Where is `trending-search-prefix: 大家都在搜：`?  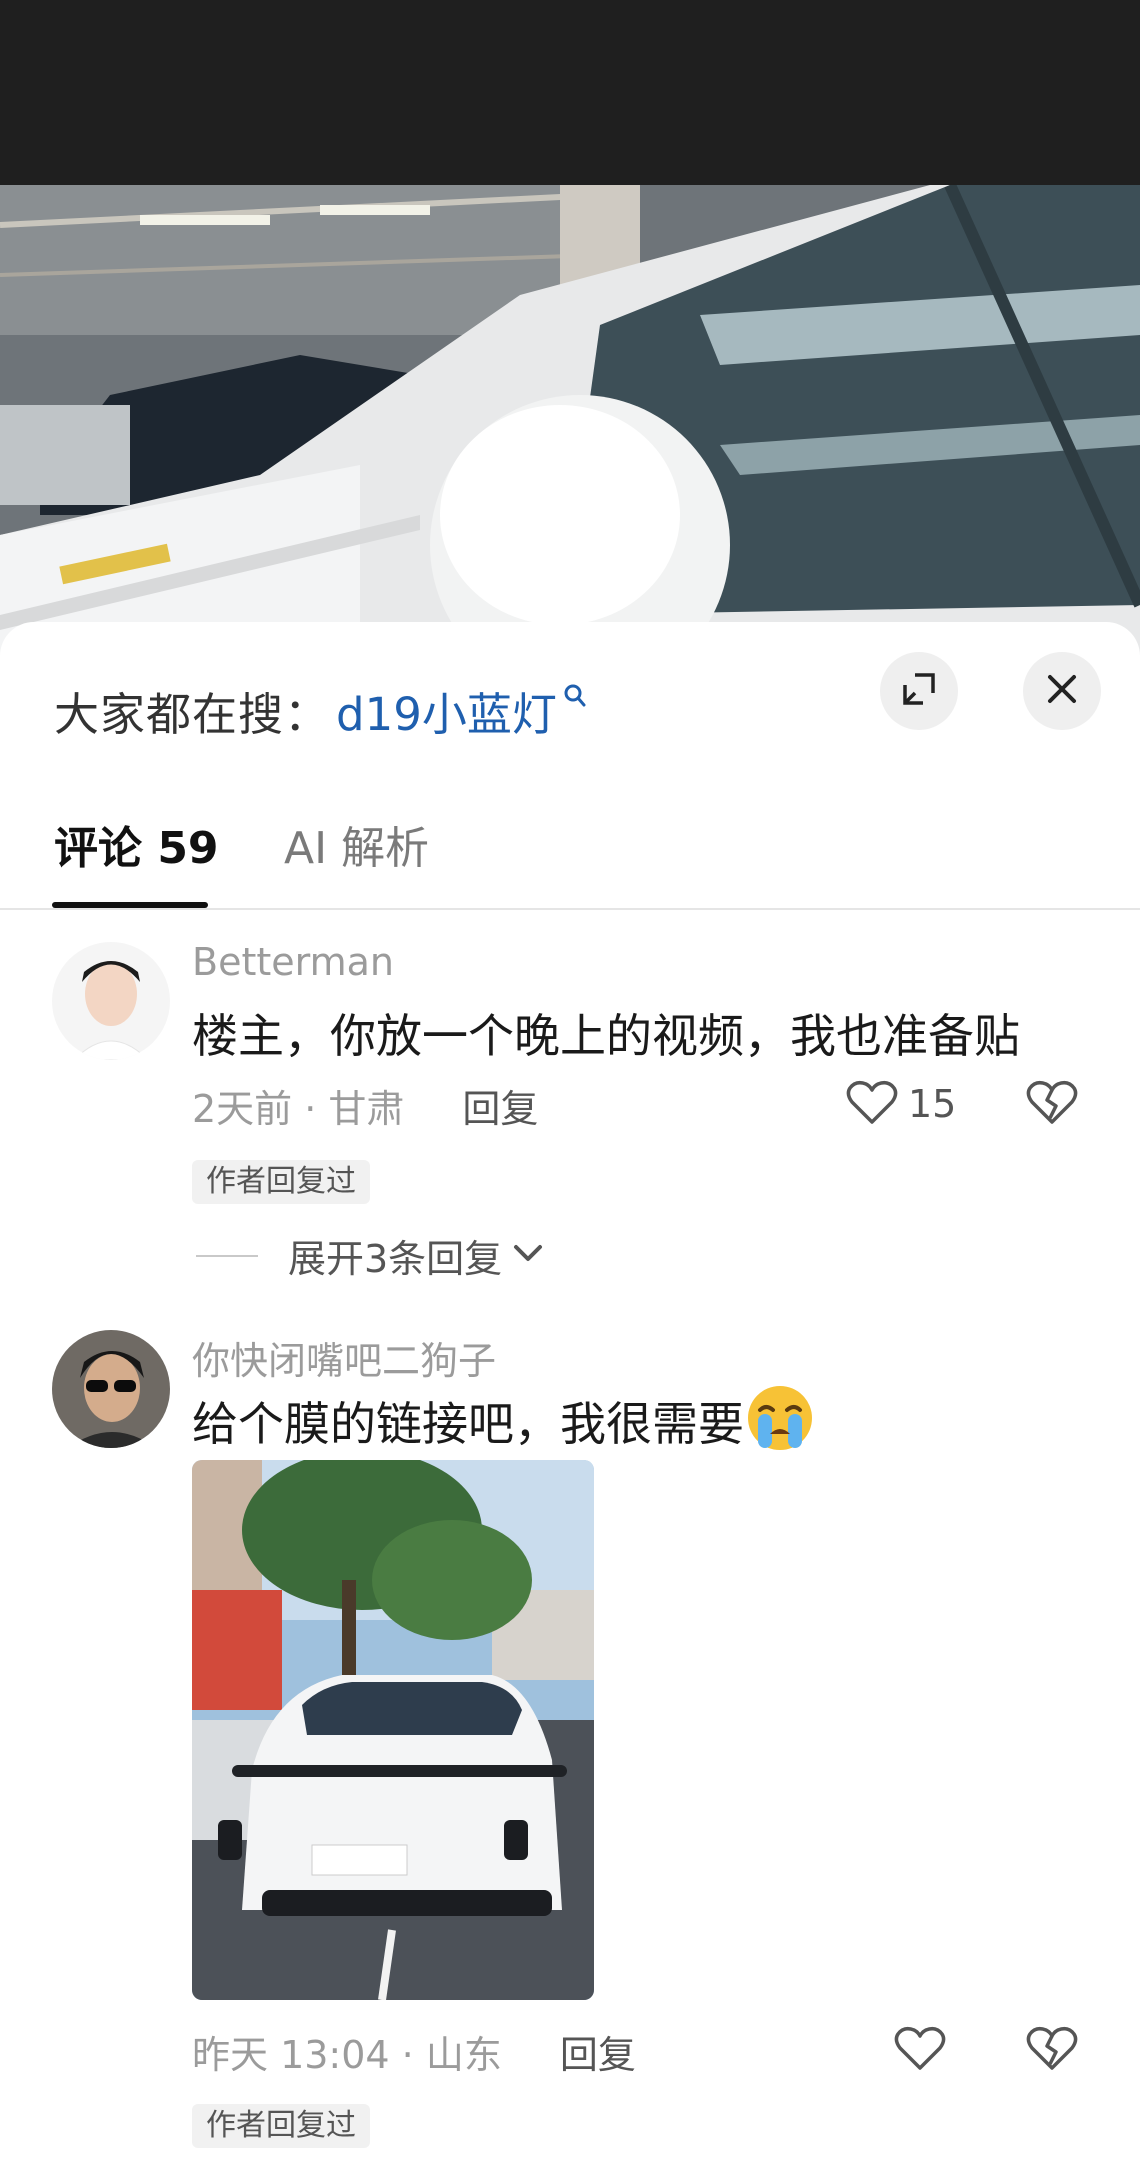
trending-search-prefix: 大家都在搜： is located at coordinates (192, 714).